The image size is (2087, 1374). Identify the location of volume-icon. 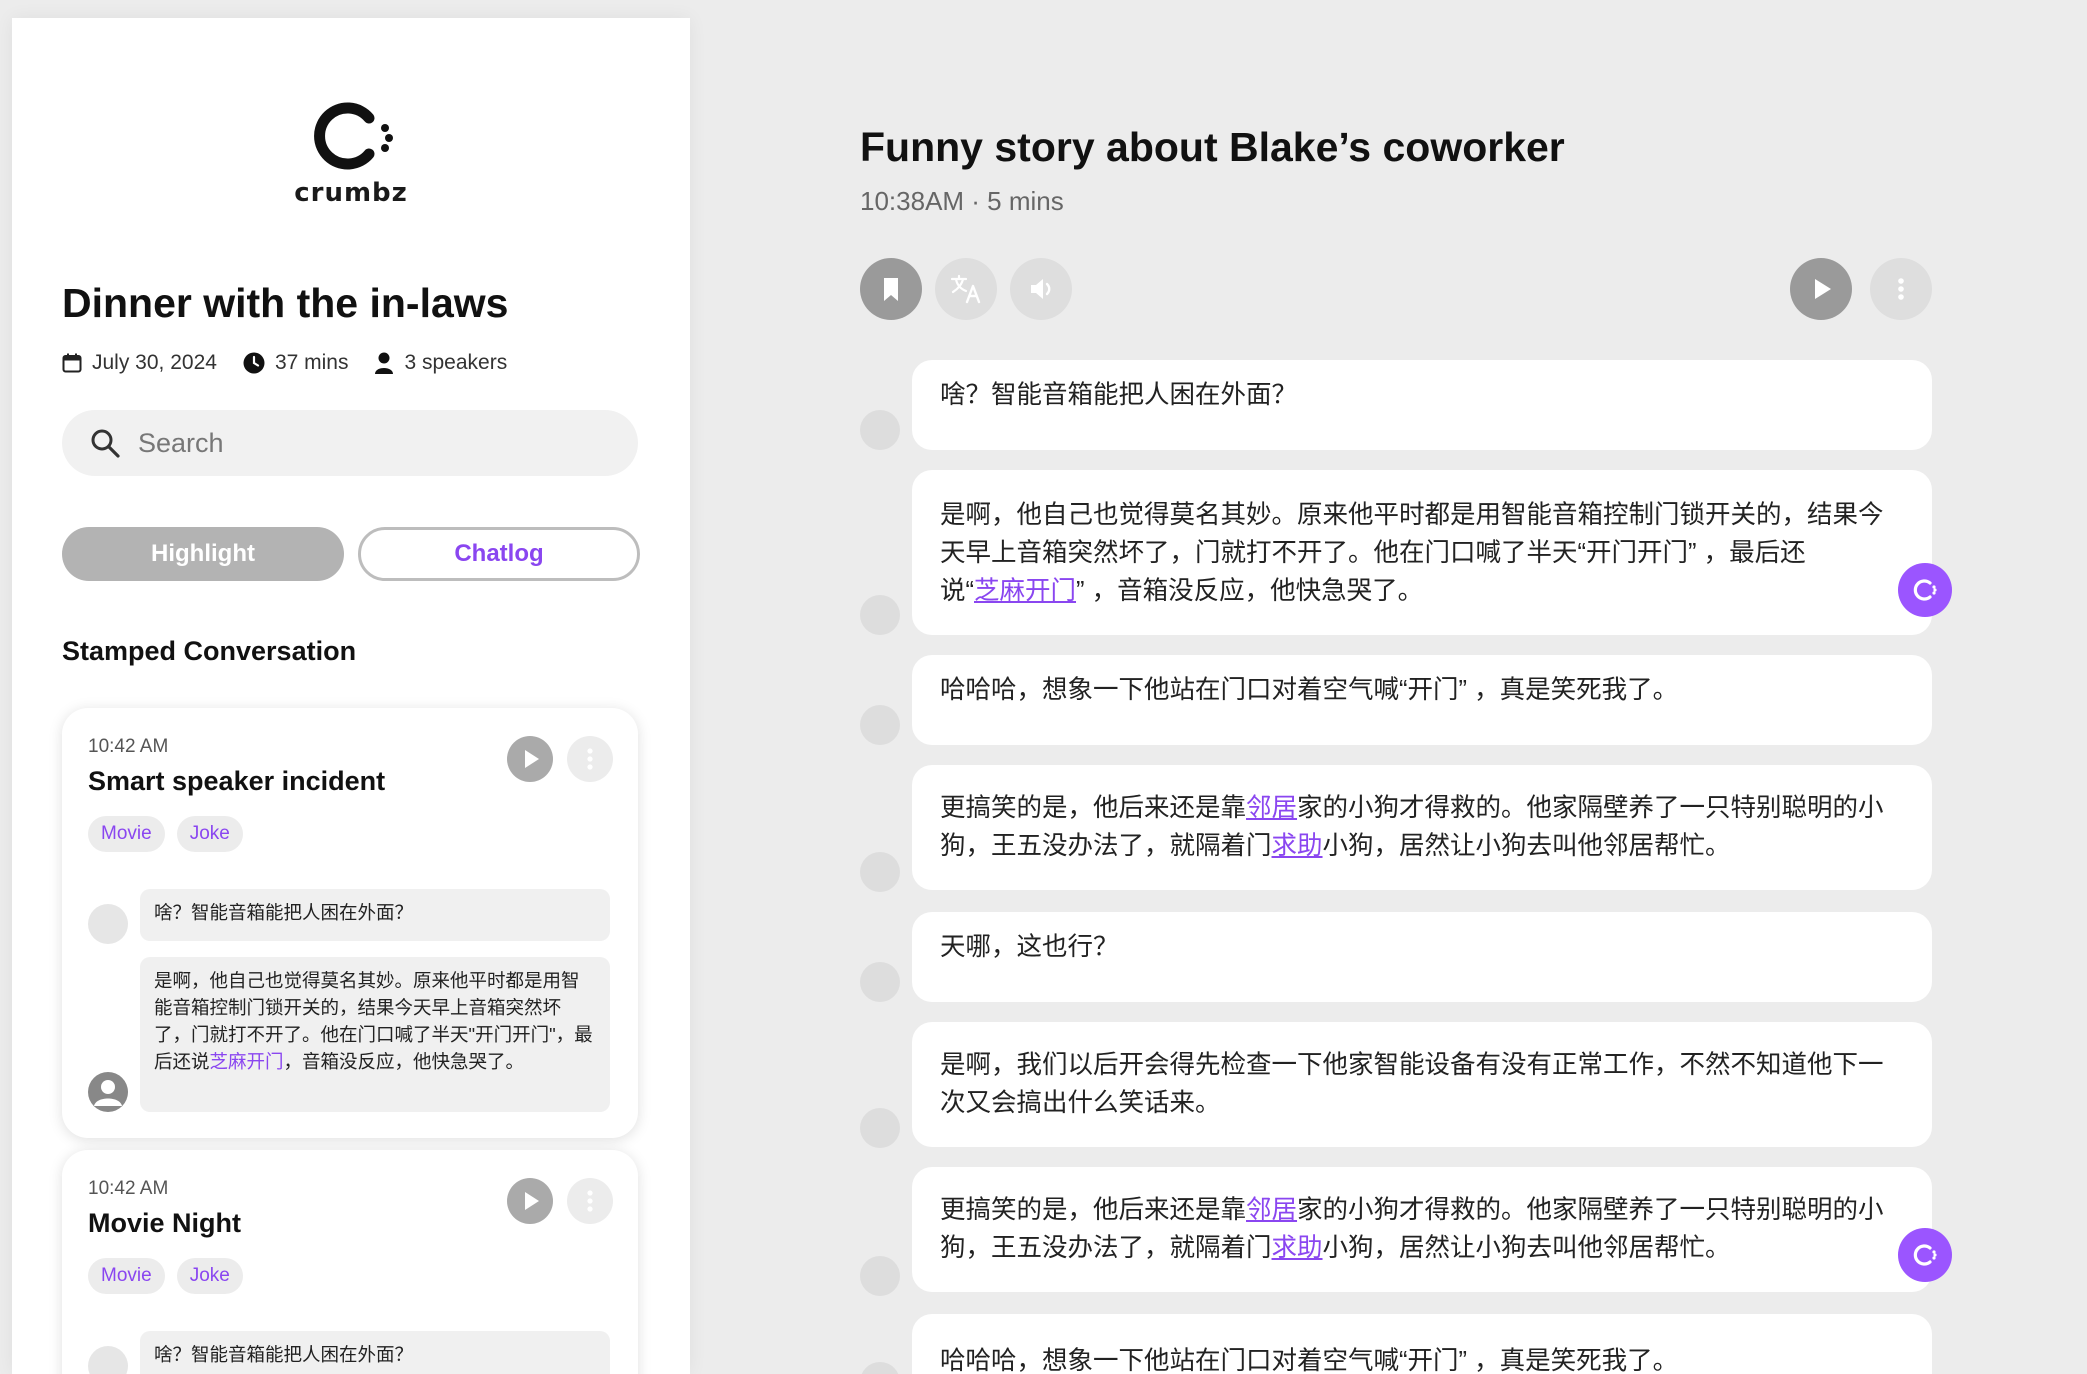
(1041, 289).